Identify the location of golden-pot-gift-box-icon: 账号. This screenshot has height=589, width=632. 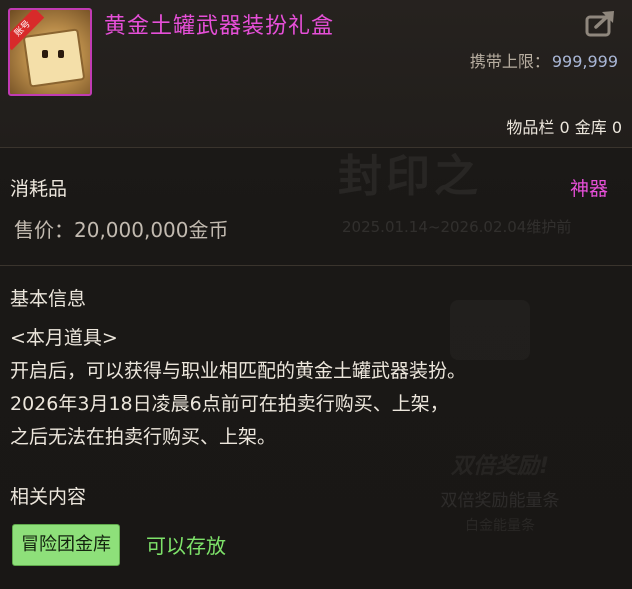
(50, 52).